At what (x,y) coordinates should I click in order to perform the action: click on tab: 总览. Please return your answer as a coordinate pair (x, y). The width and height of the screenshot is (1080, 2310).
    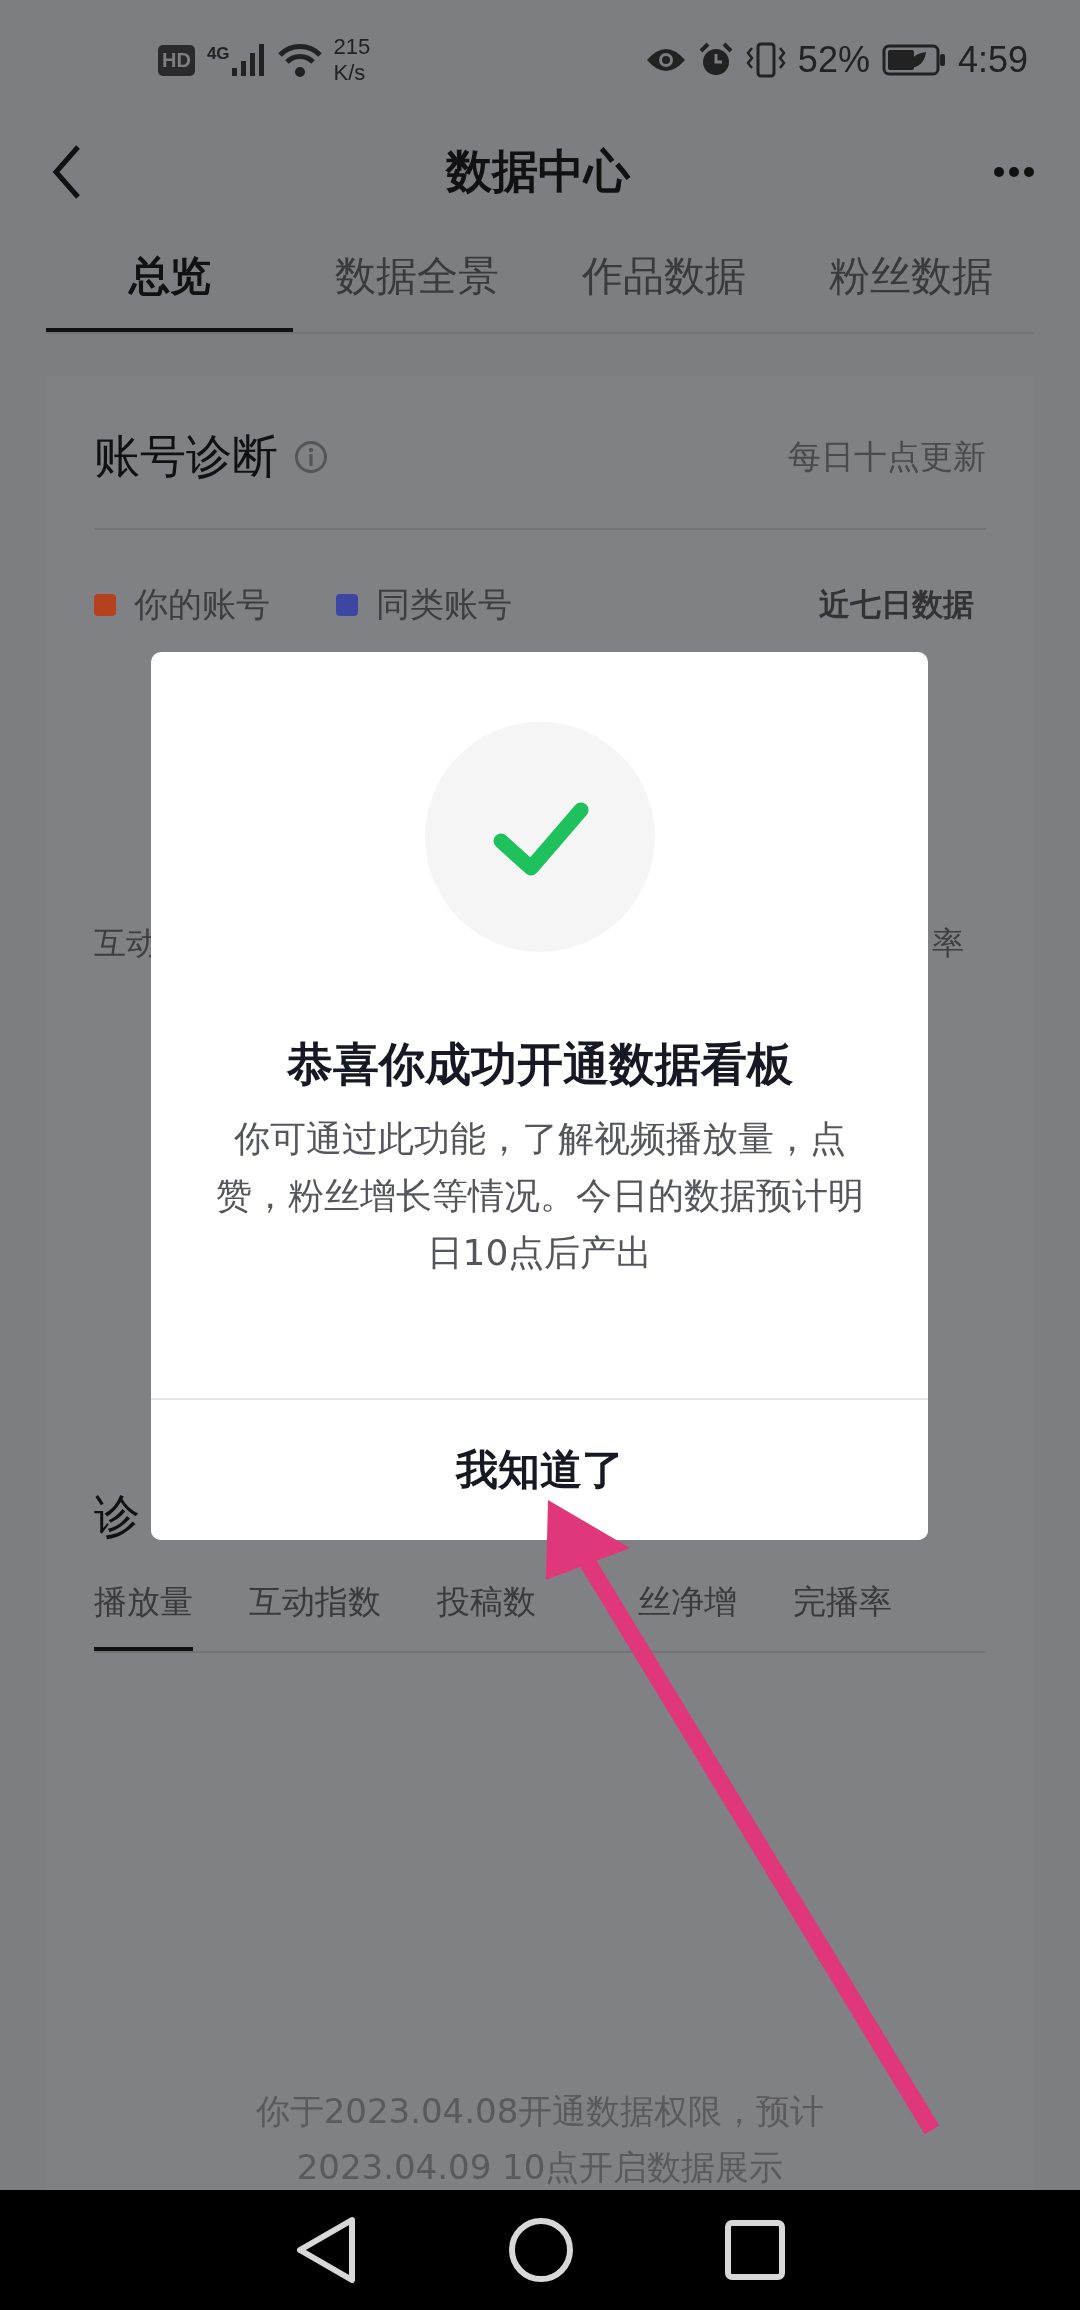
    Looking at the image, I should click on (169, 278).